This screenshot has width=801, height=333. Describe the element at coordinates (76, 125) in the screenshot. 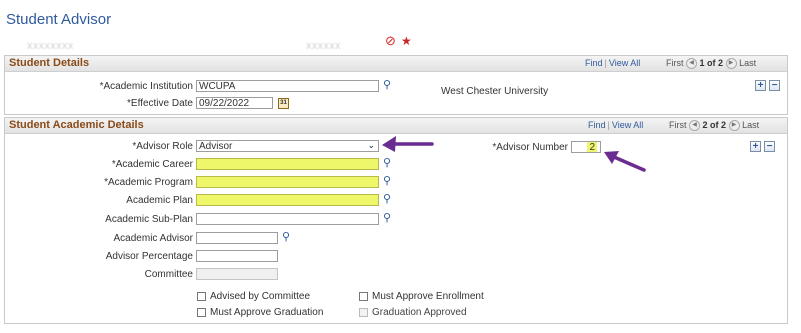

I see `section-title: Student Academic Details` at that location.